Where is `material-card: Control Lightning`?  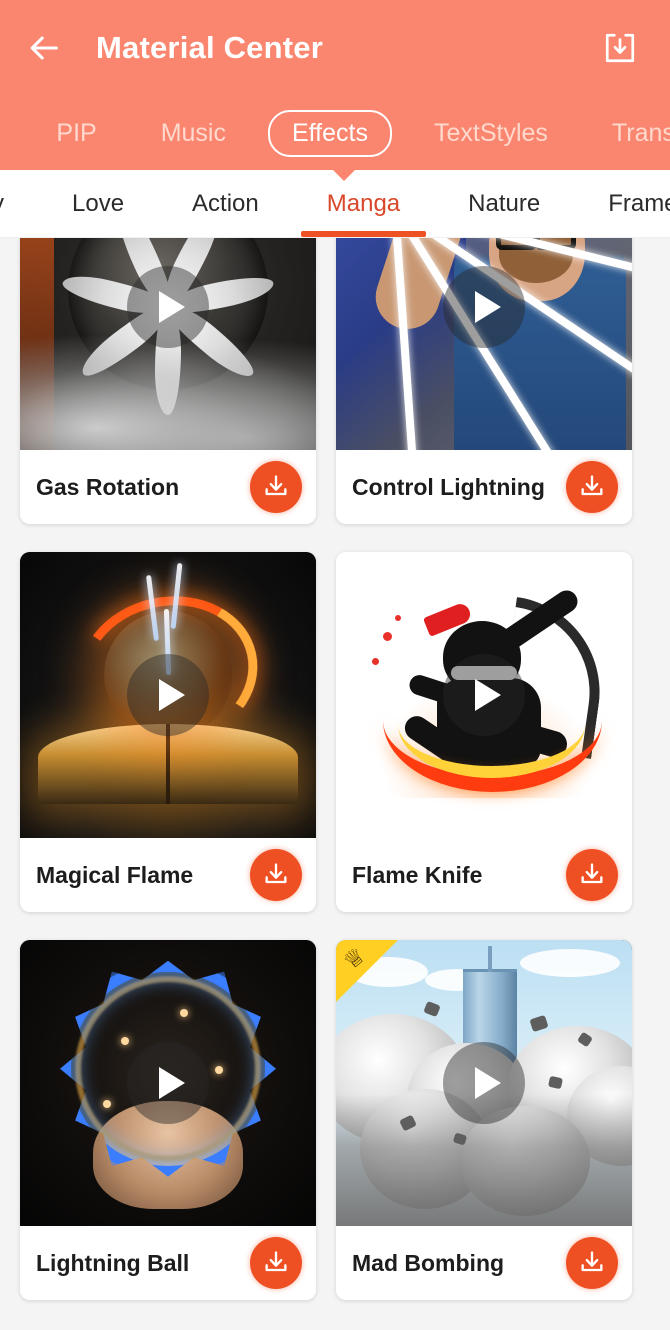
material-card: Control Lightning is located at coordinates (484, 381).